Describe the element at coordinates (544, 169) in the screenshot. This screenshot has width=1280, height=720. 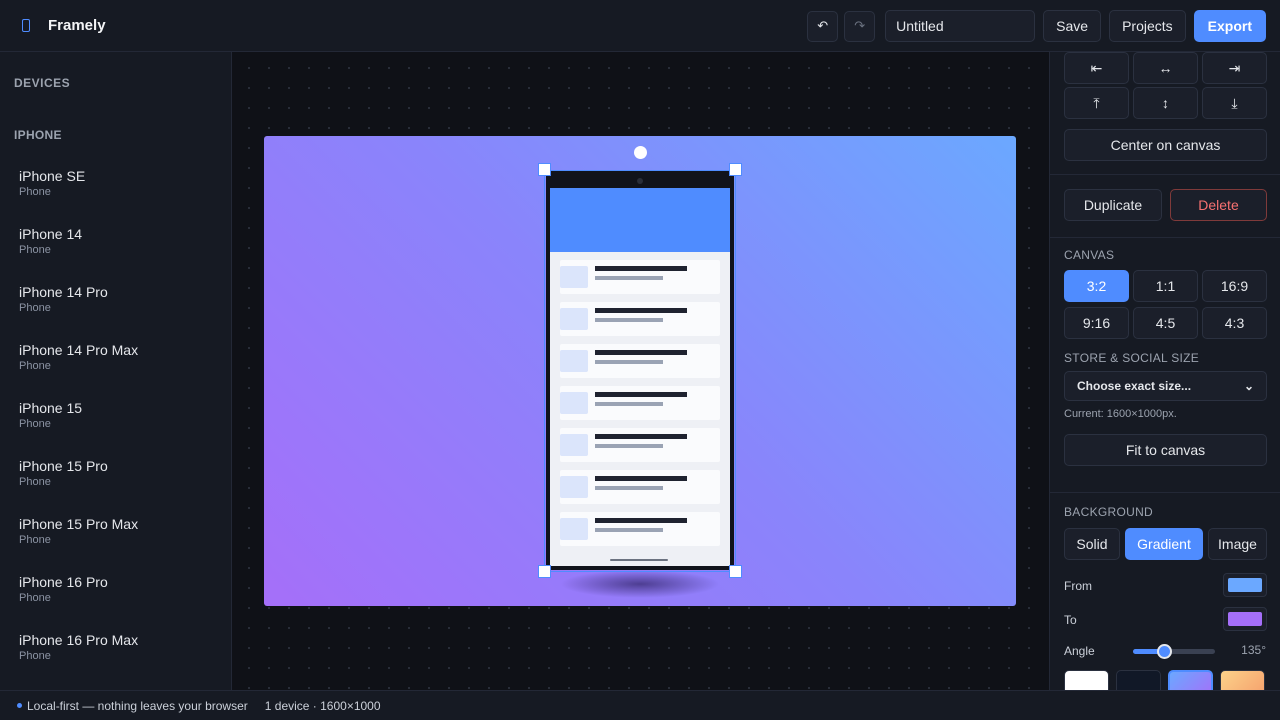
I see `resize-handle-top-left` at that location.